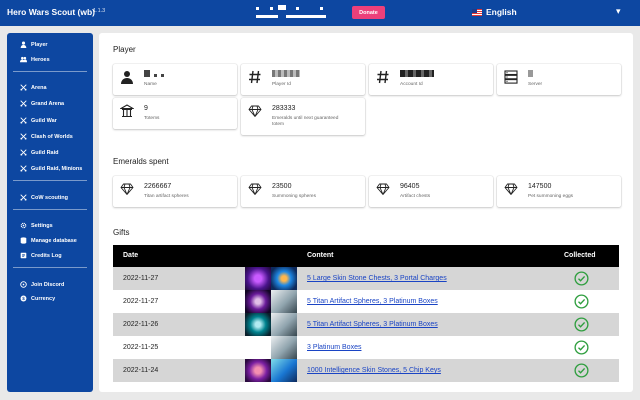  Describe the element at coordinates (42, 225) in the screenshot. I see `sidebar-item-label: Settings` at that location.